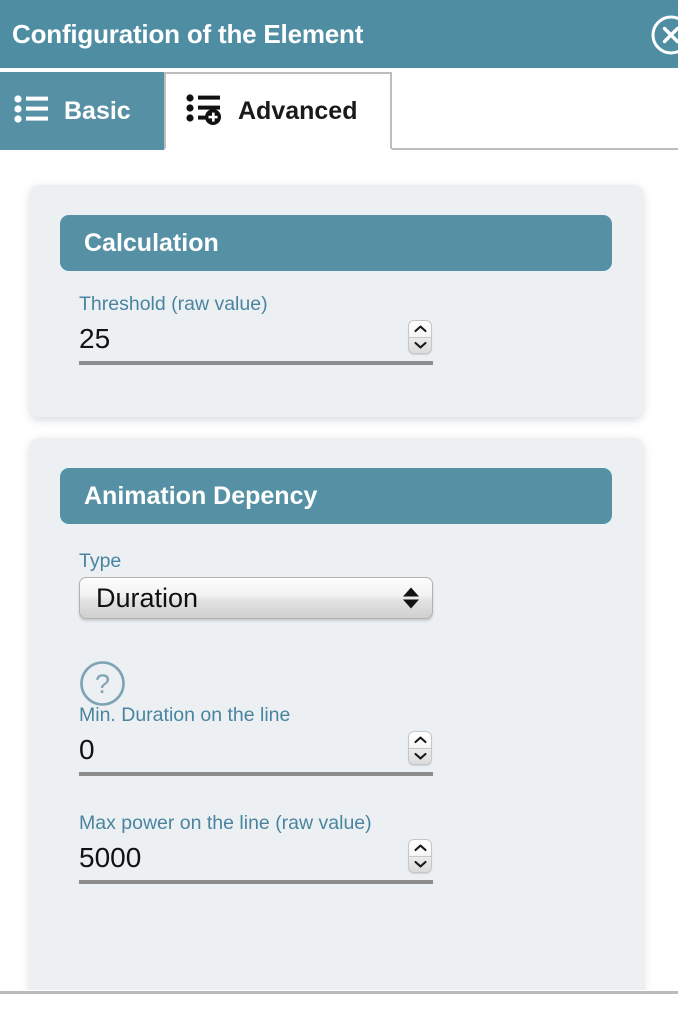 The height and width of the screenshot is (1010, 678). What do you see at coordinates (339, 992) in the screenshot?
I see `bottom-divider` at bounding box center [339, 992].